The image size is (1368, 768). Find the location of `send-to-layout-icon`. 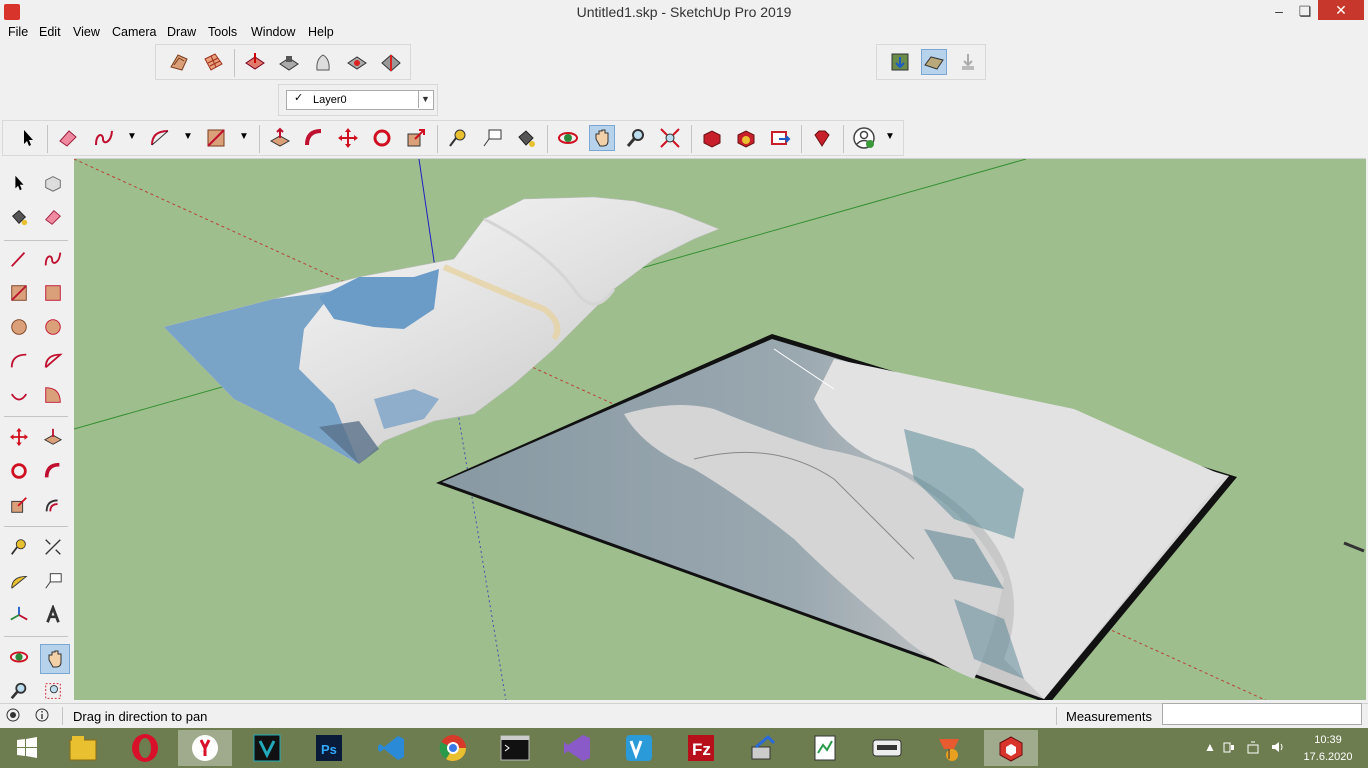

send-to-layout-icon is located at coordinates (780, 138).